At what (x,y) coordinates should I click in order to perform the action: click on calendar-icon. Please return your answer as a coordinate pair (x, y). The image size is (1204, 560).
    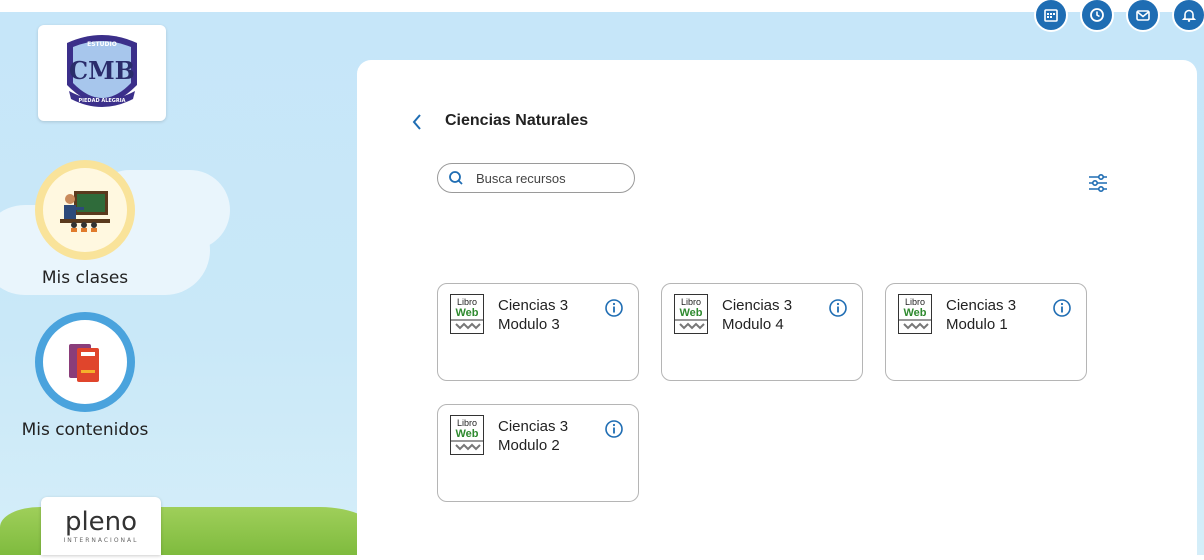
    Looking at the image, I should click on (1051, 15).